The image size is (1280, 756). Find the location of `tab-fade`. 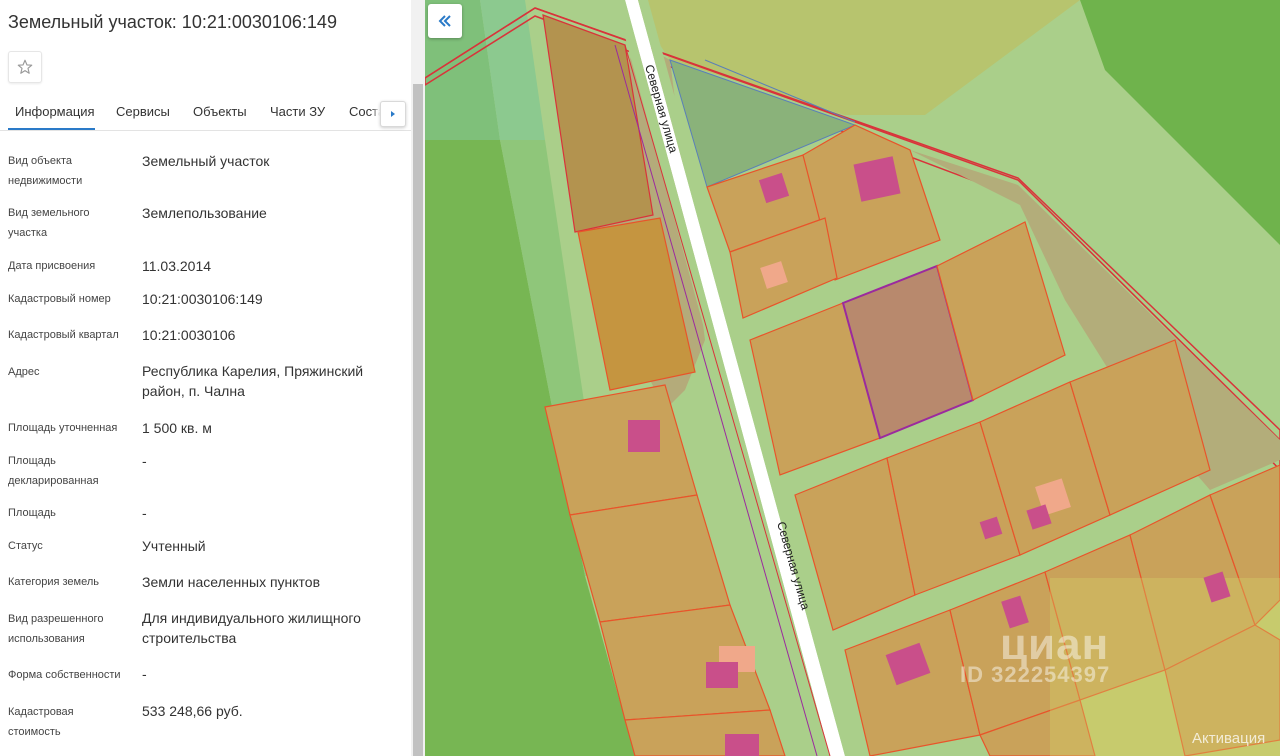

tab-fade is located at coordinates (376, 113).